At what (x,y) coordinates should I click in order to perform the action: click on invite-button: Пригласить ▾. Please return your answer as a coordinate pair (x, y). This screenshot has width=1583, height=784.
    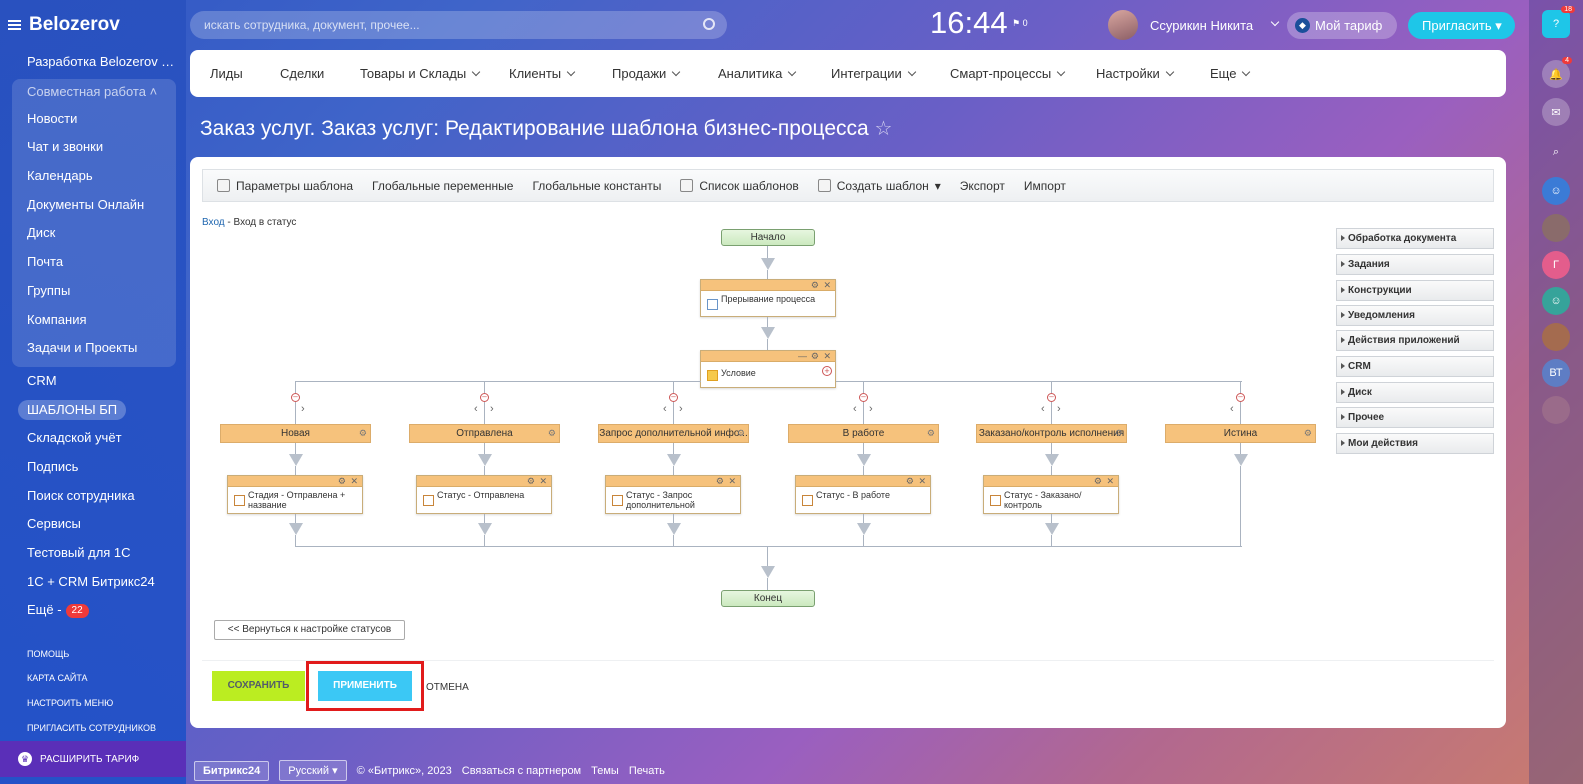
    Looking at the image, I should click on (1461, 25).